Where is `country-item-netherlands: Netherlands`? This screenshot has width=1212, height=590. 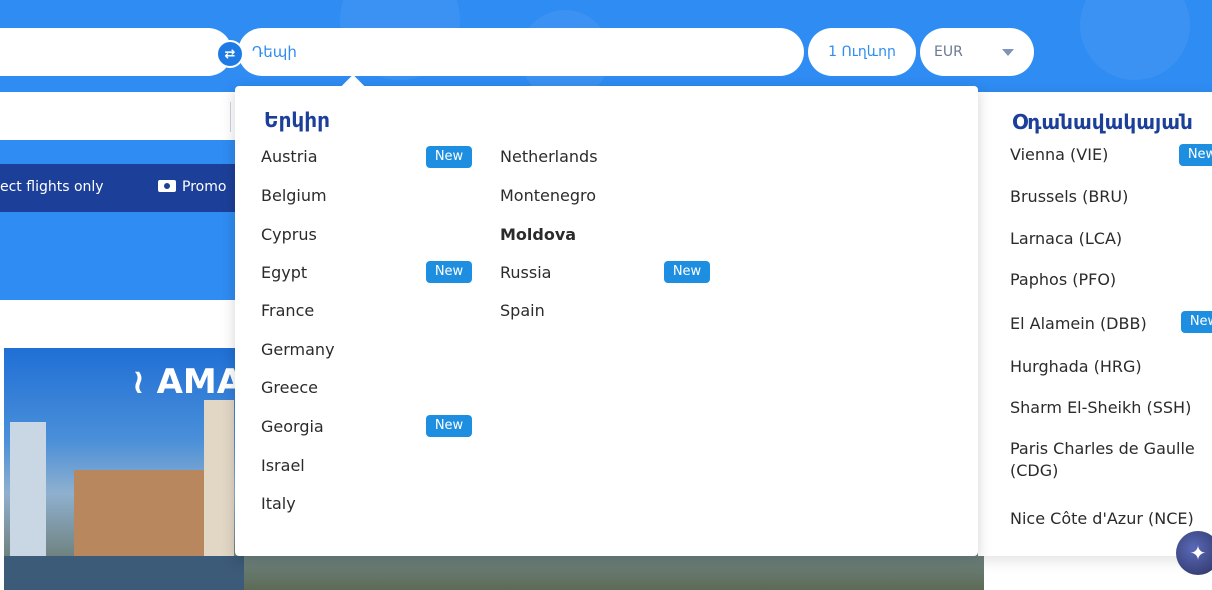
country-item-netherlands: Netherlands is located at coordinates (549, 156).